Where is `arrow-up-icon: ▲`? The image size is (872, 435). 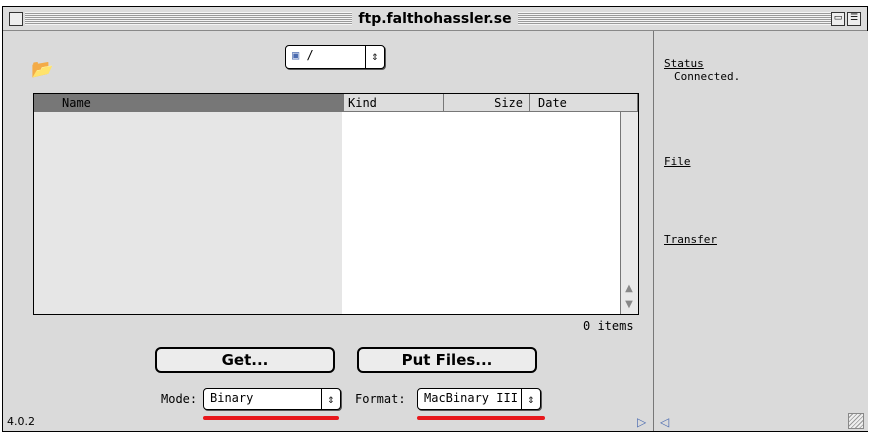
arrow-up-icon: ▲ is located at coordinates (629, 290).